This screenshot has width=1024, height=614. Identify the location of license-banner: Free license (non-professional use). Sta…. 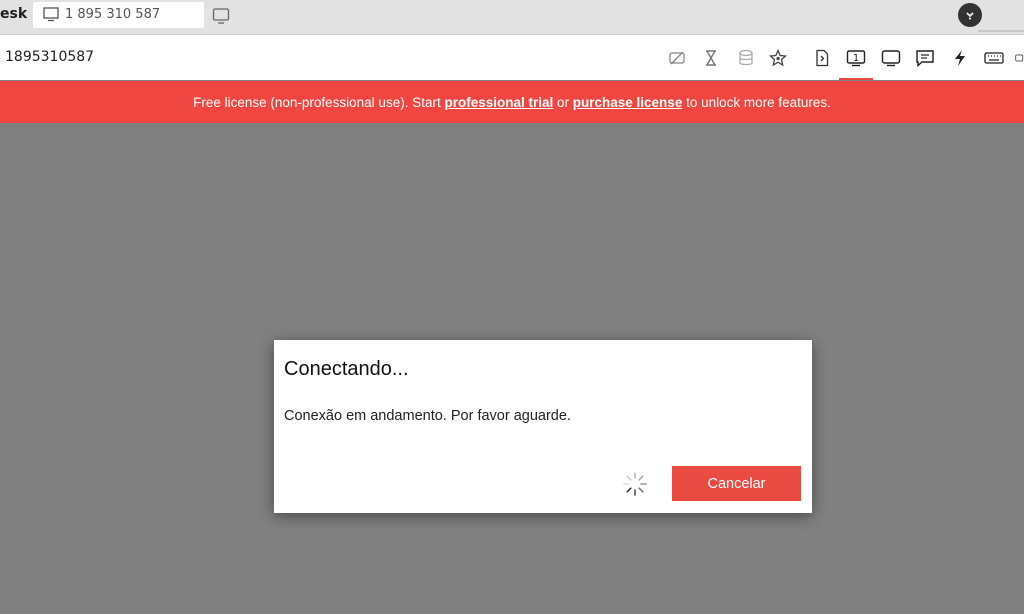
(512, 102).